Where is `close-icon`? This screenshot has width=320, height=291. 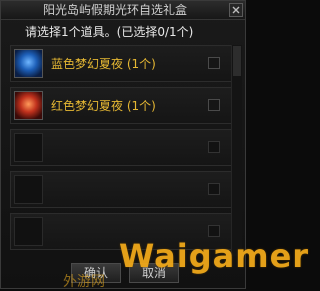
close-icon is located at coordinates (236, 10).